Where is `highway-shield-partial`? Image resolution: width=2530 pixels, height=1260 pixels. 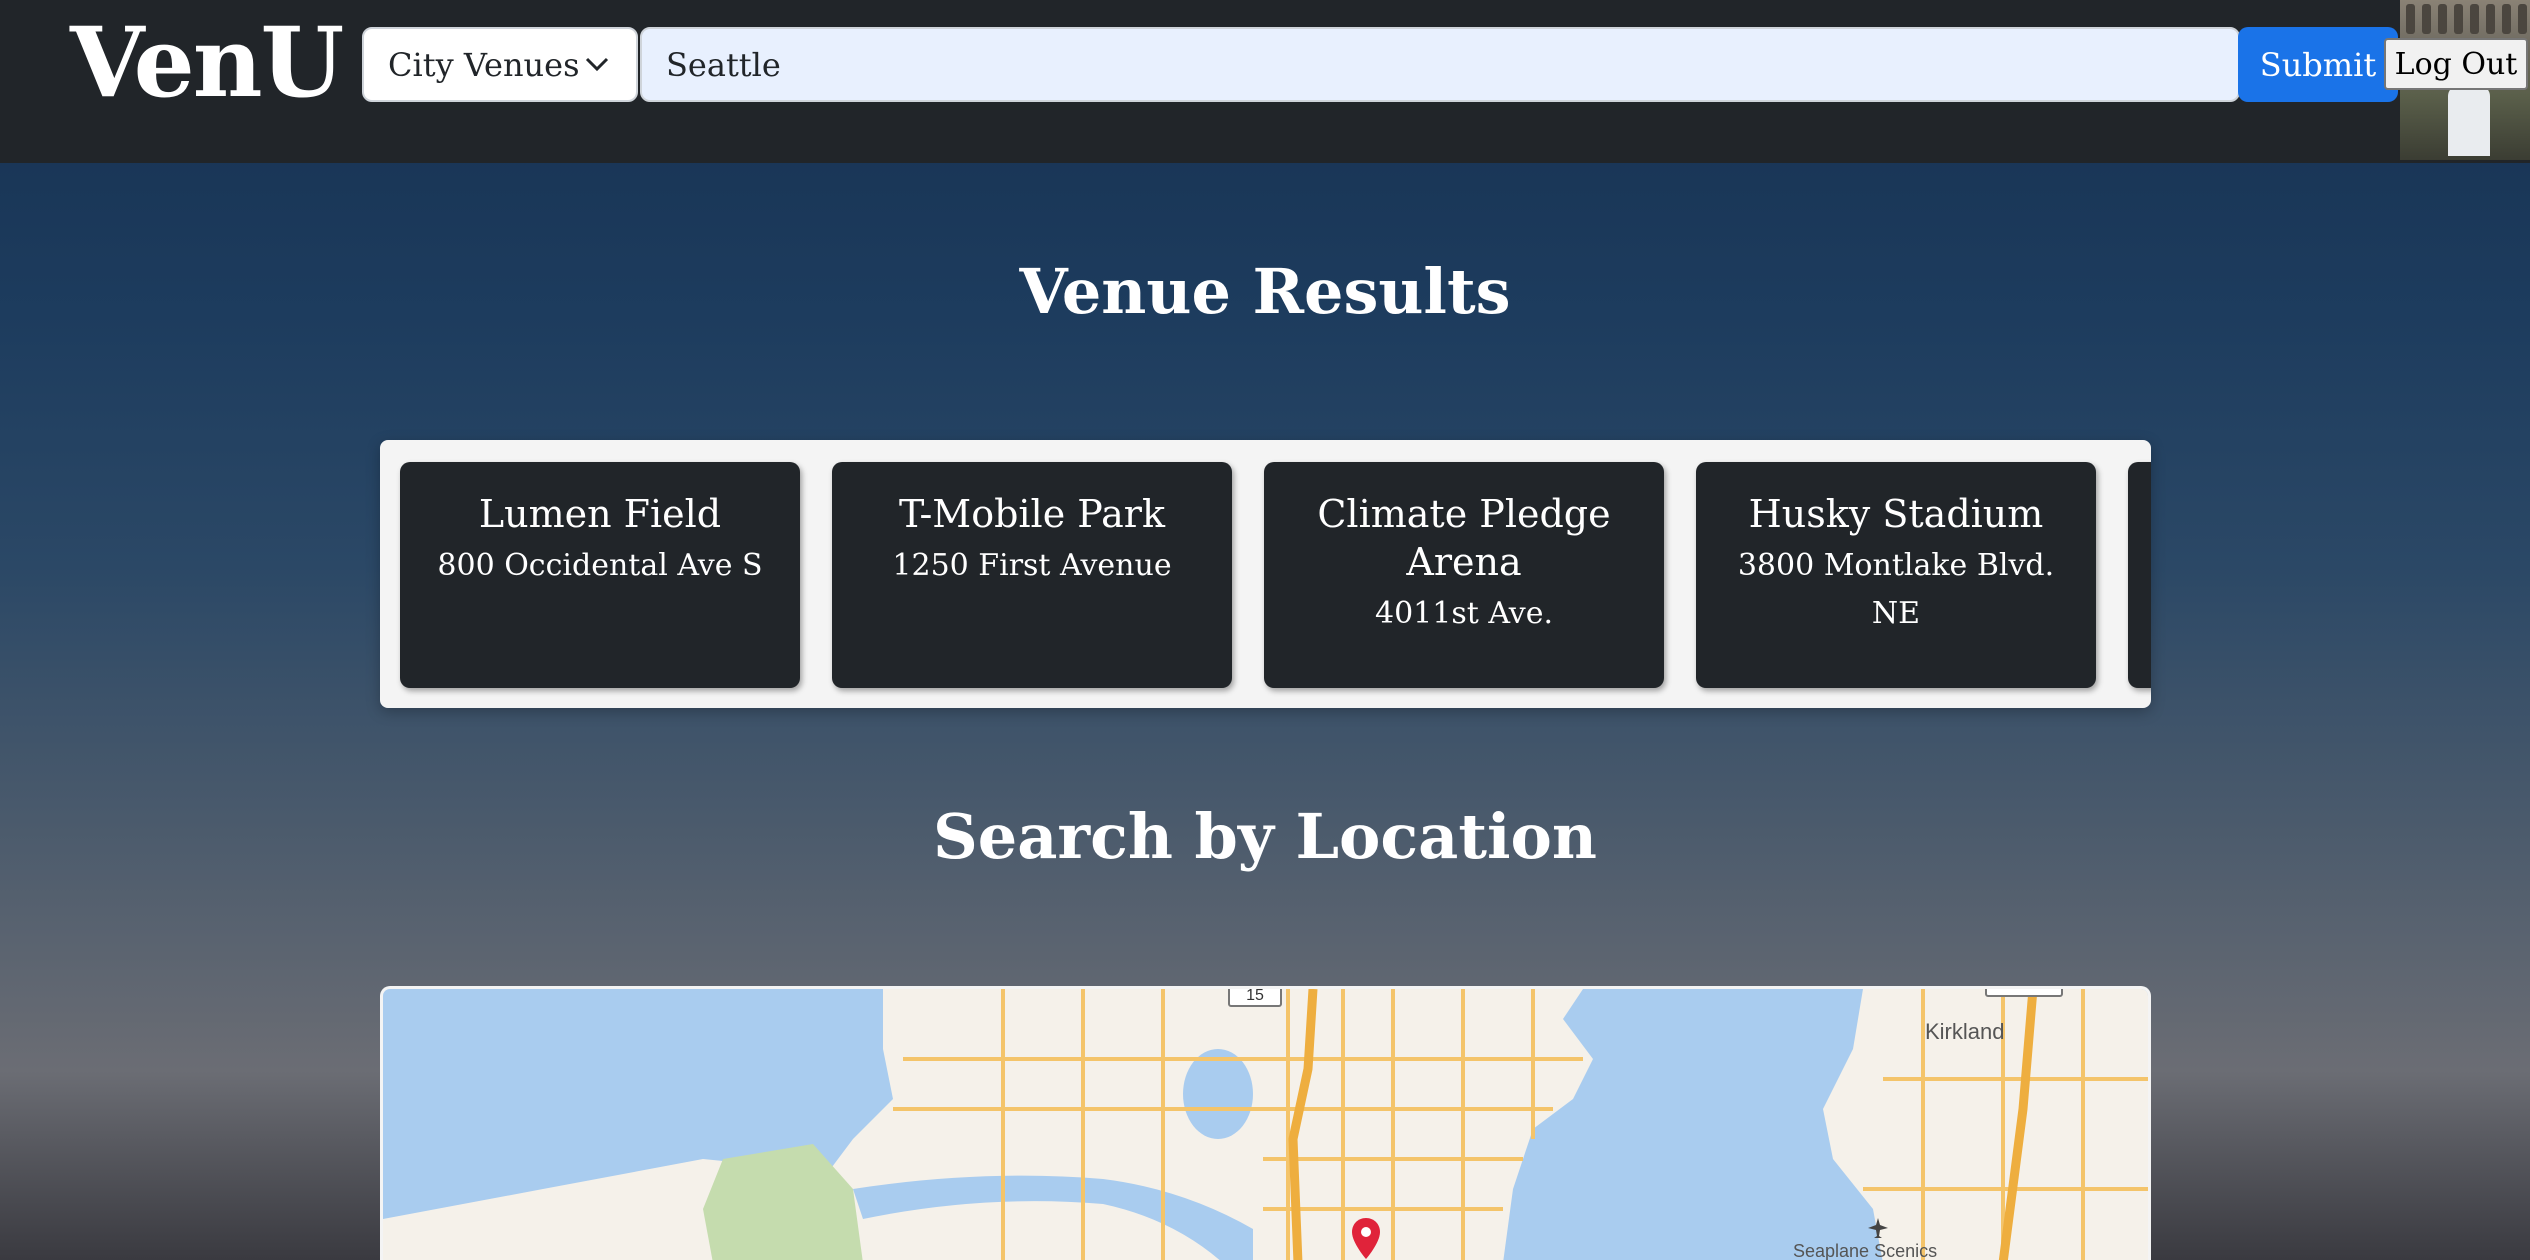
highway-shield-partial is located at coordinates (2024, 993).